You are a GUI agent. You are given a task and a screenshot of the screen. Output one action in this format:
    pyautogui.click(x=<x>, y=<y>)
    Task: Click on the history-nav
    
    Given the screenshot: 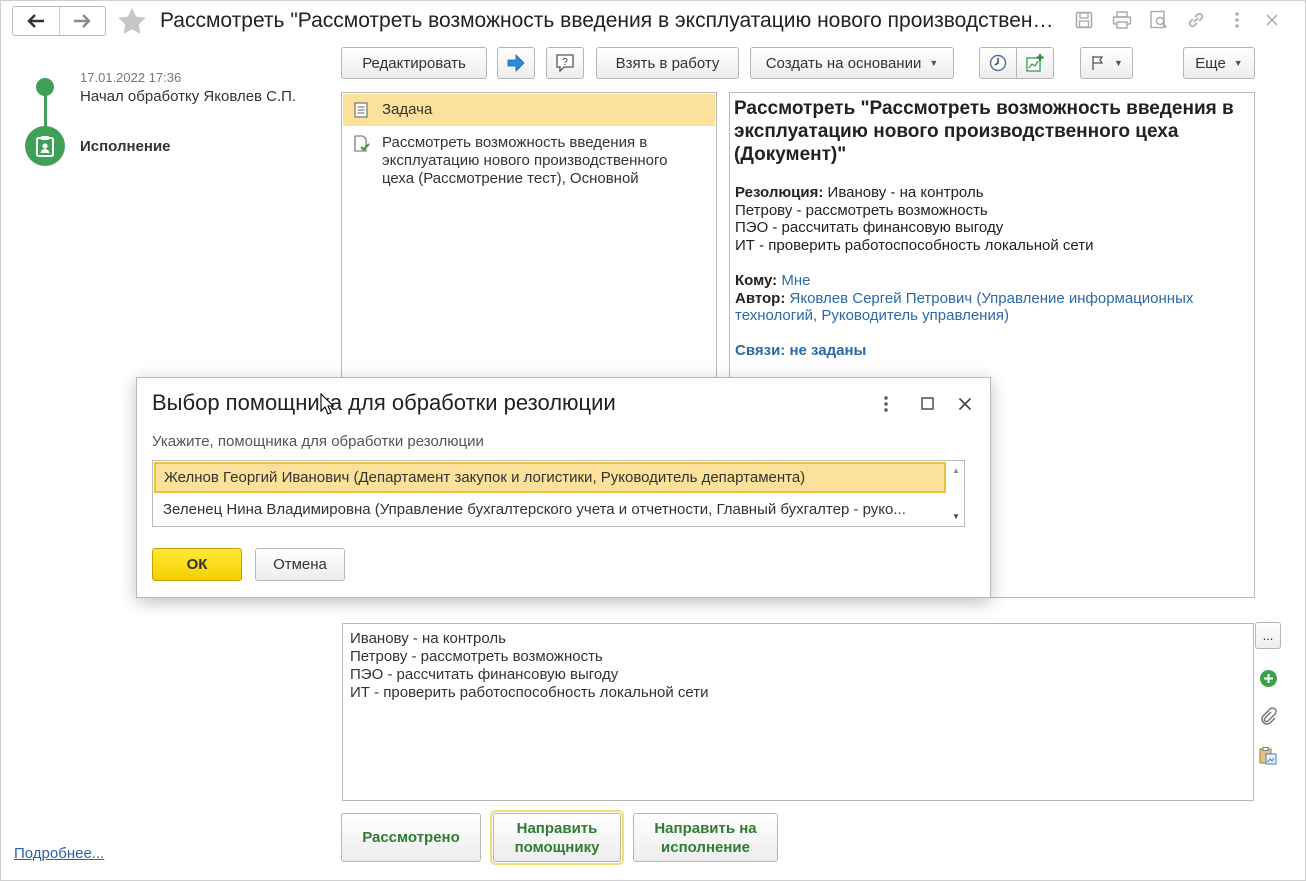 What is the action you would take?
    pyautogui.click(x=59, y=21)
    